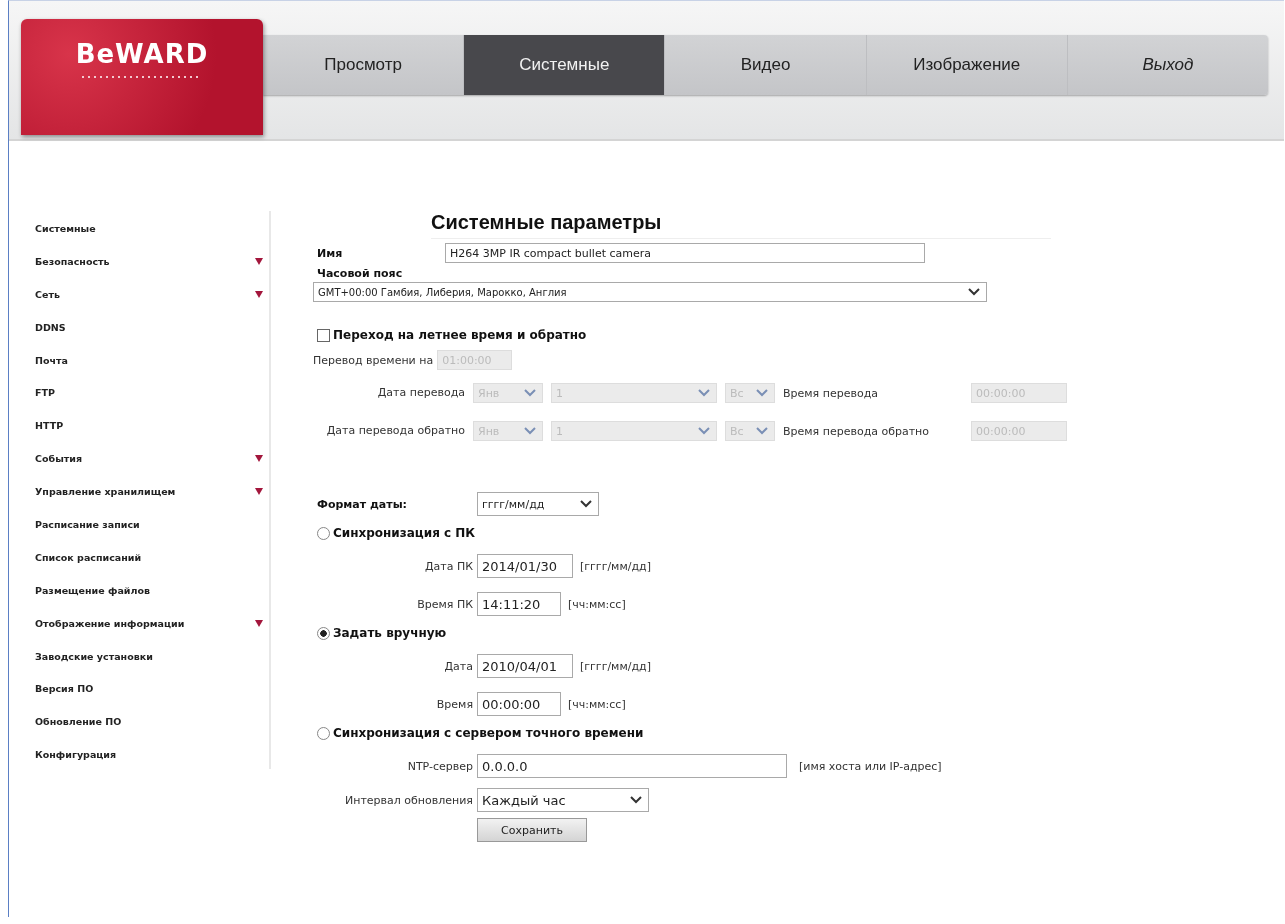 This screenshot has height=924, width=1285. Describe the element at coordinates (76, 755) in the screenshot. I see `sidebar-item: Конфигурация` at that location.